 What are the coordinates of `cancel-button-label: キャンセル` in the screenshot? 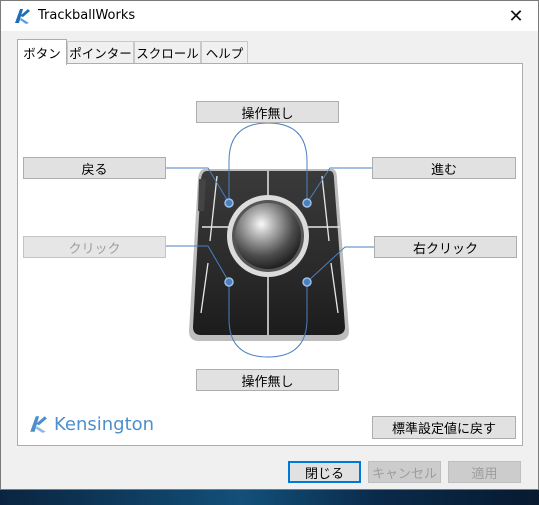 It's located at (404, 474).